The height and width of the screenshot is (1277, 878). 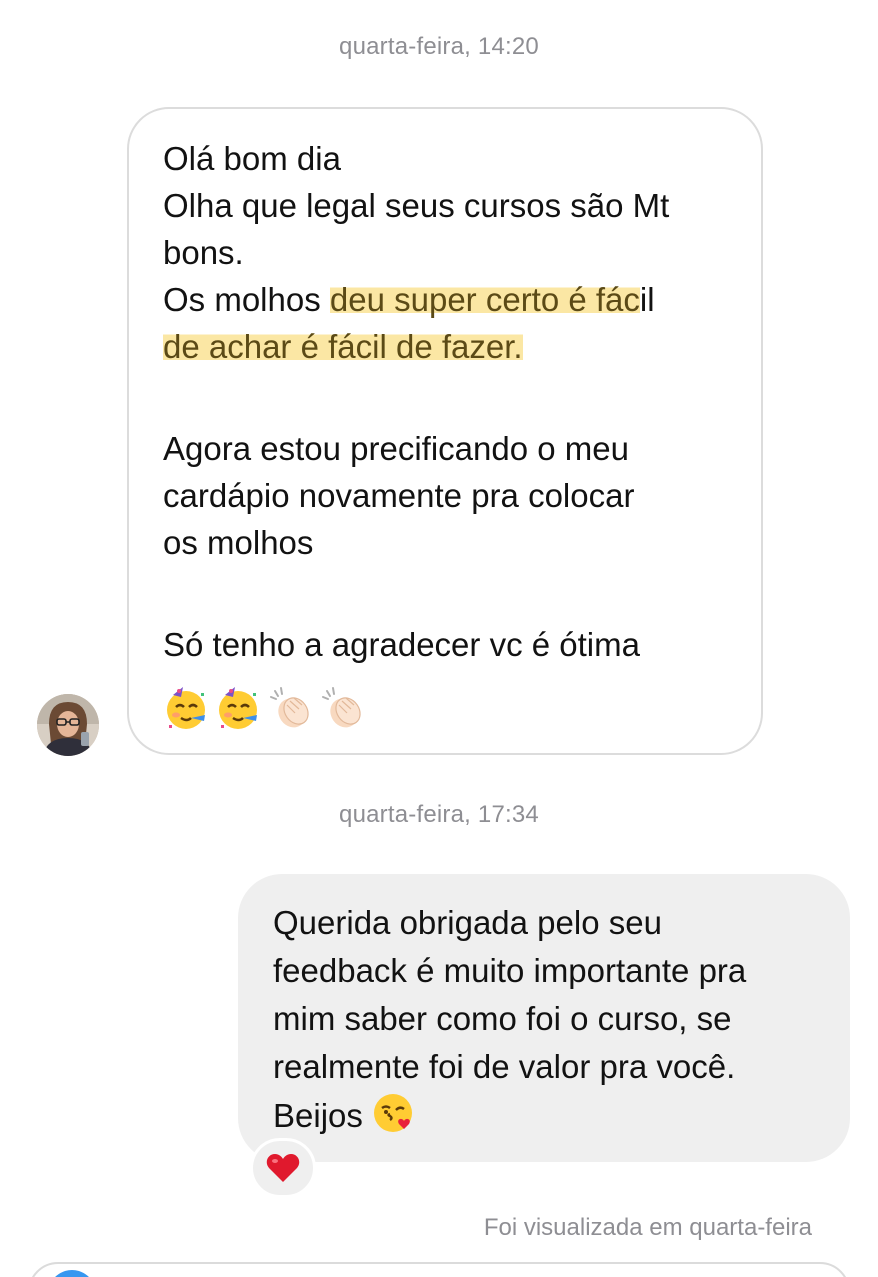 I want to click on message-line: os molhos, so click(x=238, y=542).